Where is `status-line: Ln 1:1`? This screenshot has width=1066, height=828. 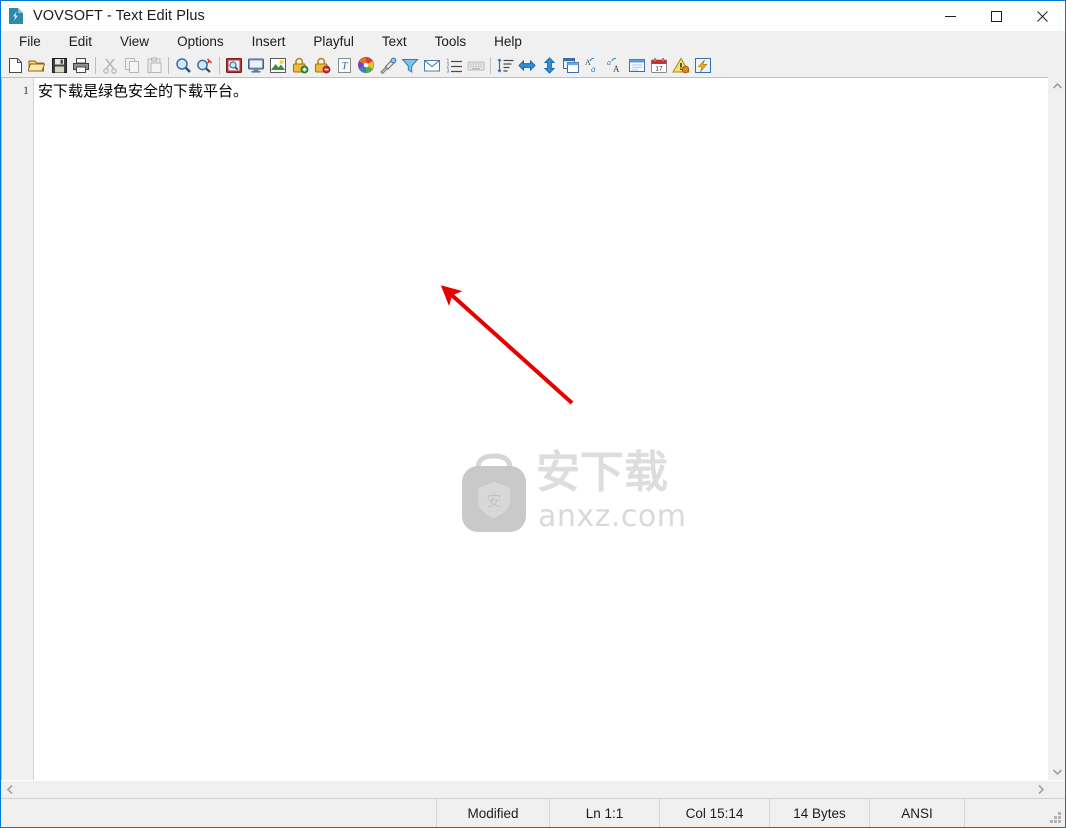
status-line: Ln 1:1 is located at coordinates (605, 813).